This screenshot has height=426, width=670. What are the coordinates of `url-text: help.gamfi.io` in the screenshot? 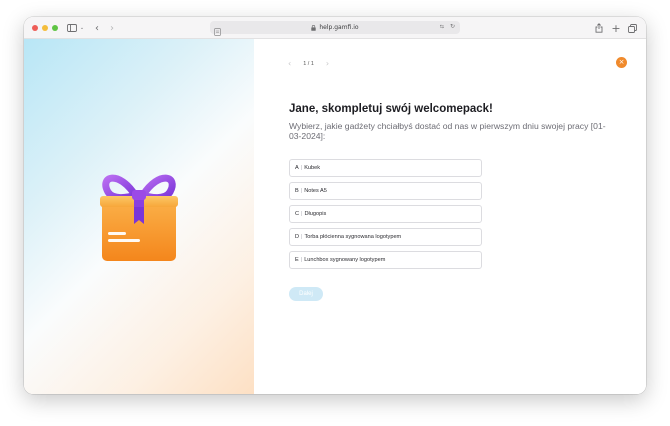 It's located at (339, 27).